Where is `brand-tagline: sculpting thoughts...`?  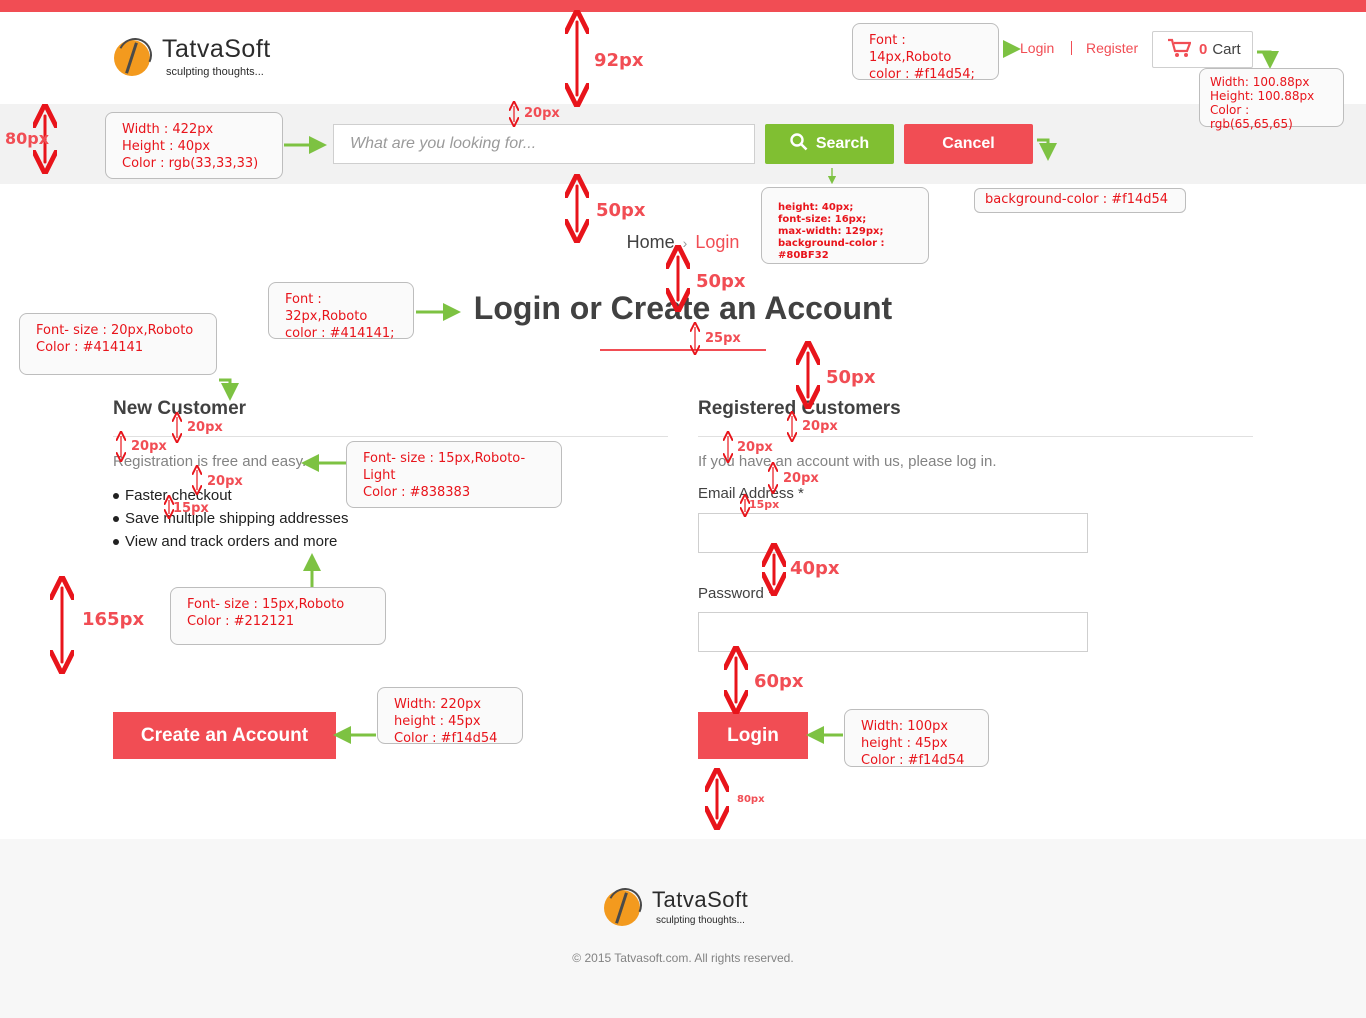 brand-tagline: sculpting thoughts... is located at coordinates (215, 71).